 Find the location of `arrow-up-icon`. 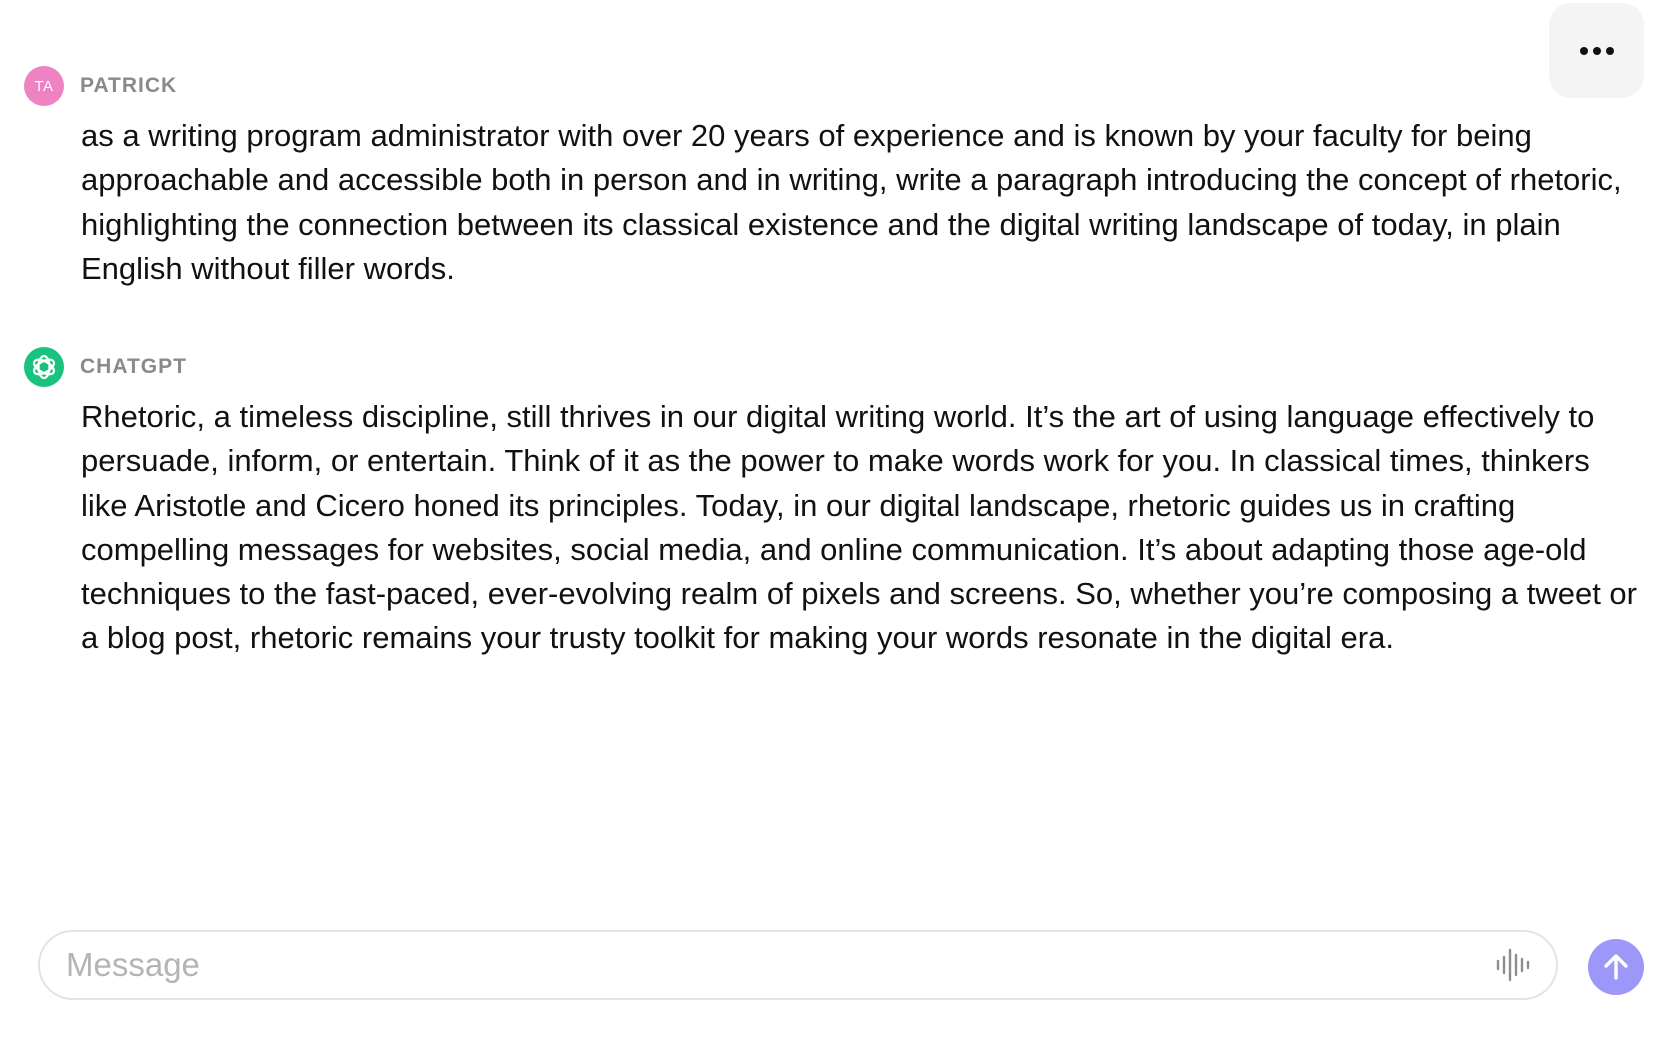

arrow-up-icon is located at coordinates (1616, 967).